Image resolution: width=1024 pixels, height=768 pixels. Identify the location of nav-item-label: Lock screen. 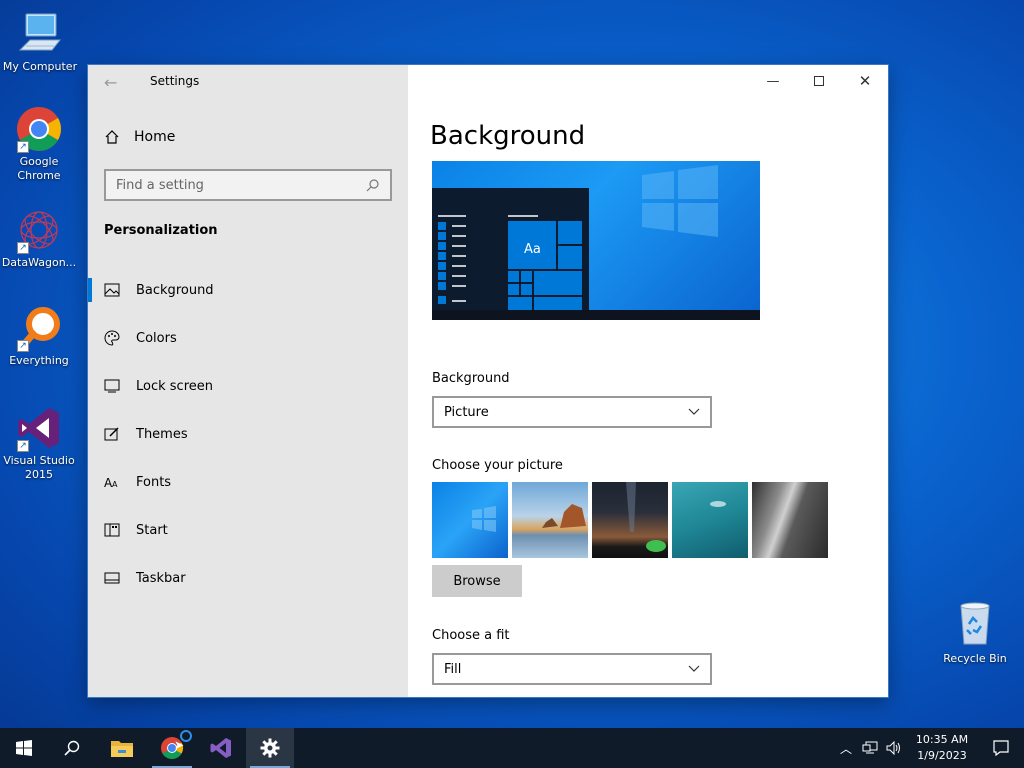
(174, 386).